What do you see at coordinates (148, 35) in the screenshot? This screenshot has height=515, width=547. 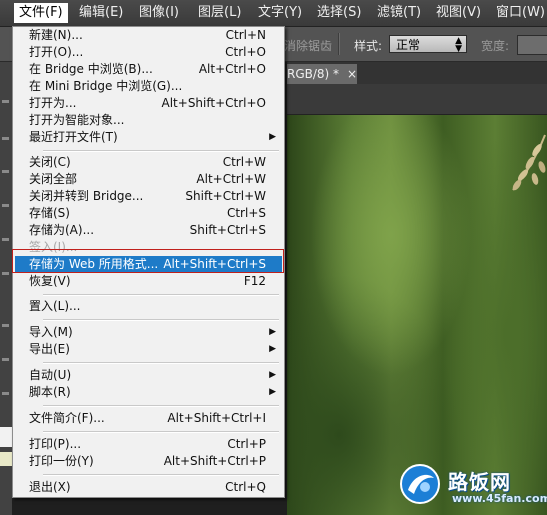 I see `menu-item-new: 新建(N)... Ctrl+N` at bounding box center [148, 35].